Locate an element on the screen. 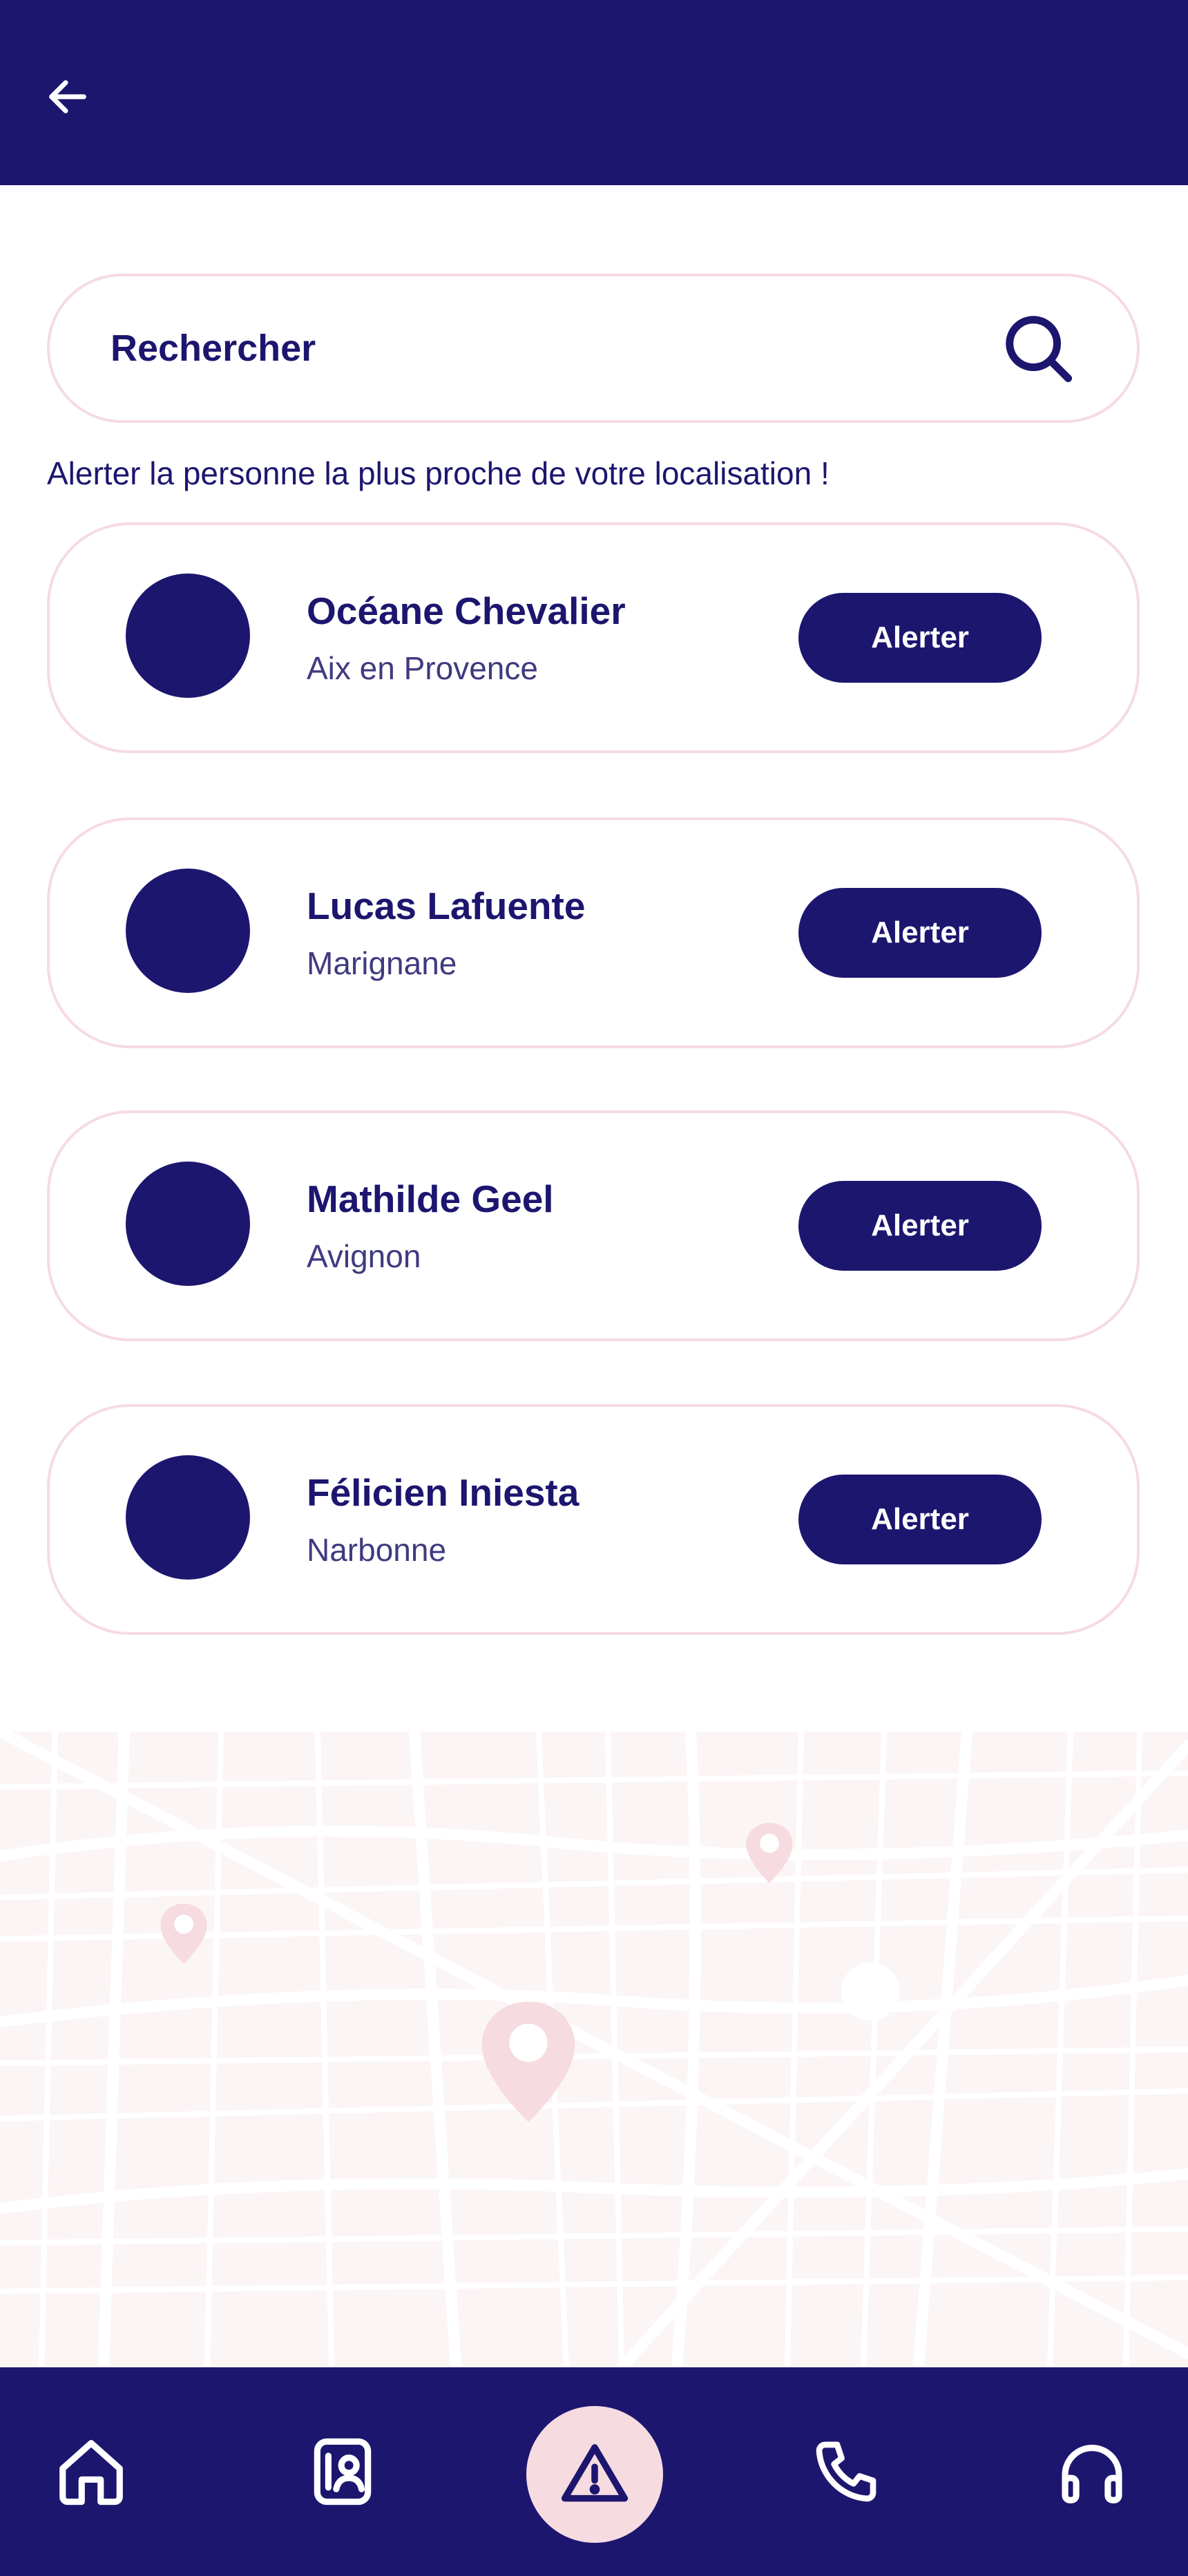  nav-home is located at coordinates (91, 2471).